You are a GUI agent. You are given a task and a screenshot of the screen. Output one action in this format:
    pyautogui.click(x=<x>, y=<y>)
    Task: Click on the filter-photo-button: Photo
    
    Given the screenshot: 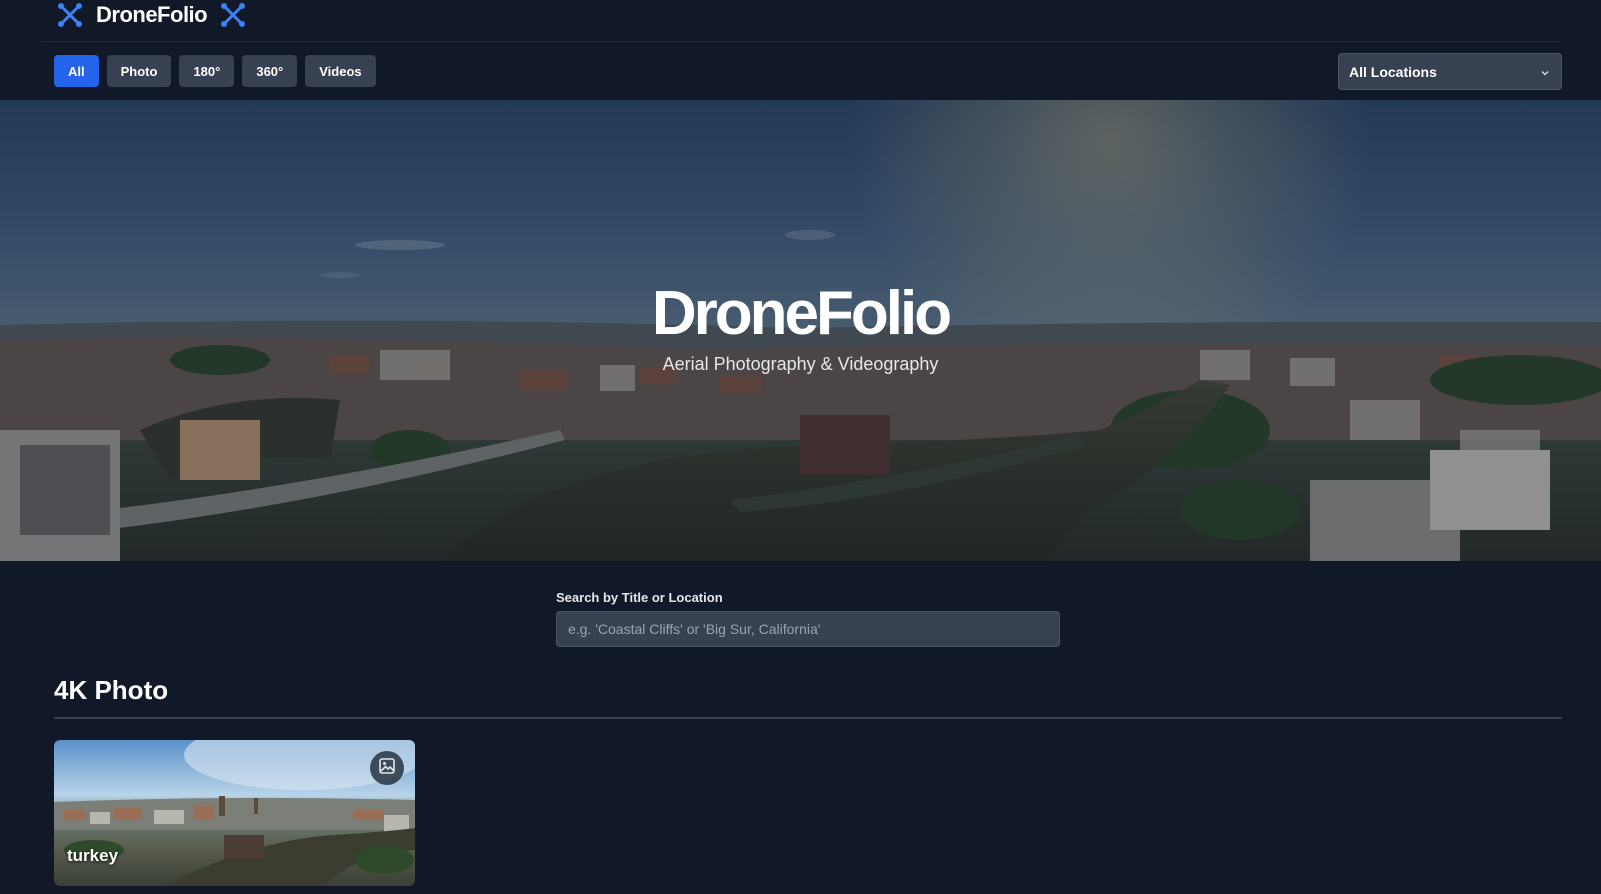 What is the action you would take?
    pyautogui.click(x=139, y=71)
    